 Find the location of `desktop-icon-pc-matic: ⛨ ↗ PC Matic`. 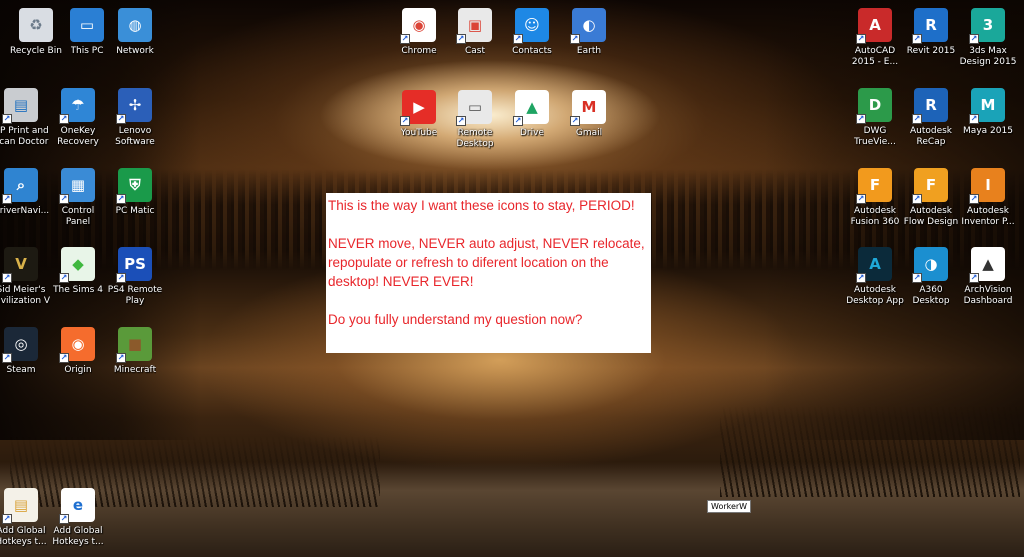

desktop-icon-pc-matic: ⛨ ↗ PC Matic is located at coordinates (135, 192).